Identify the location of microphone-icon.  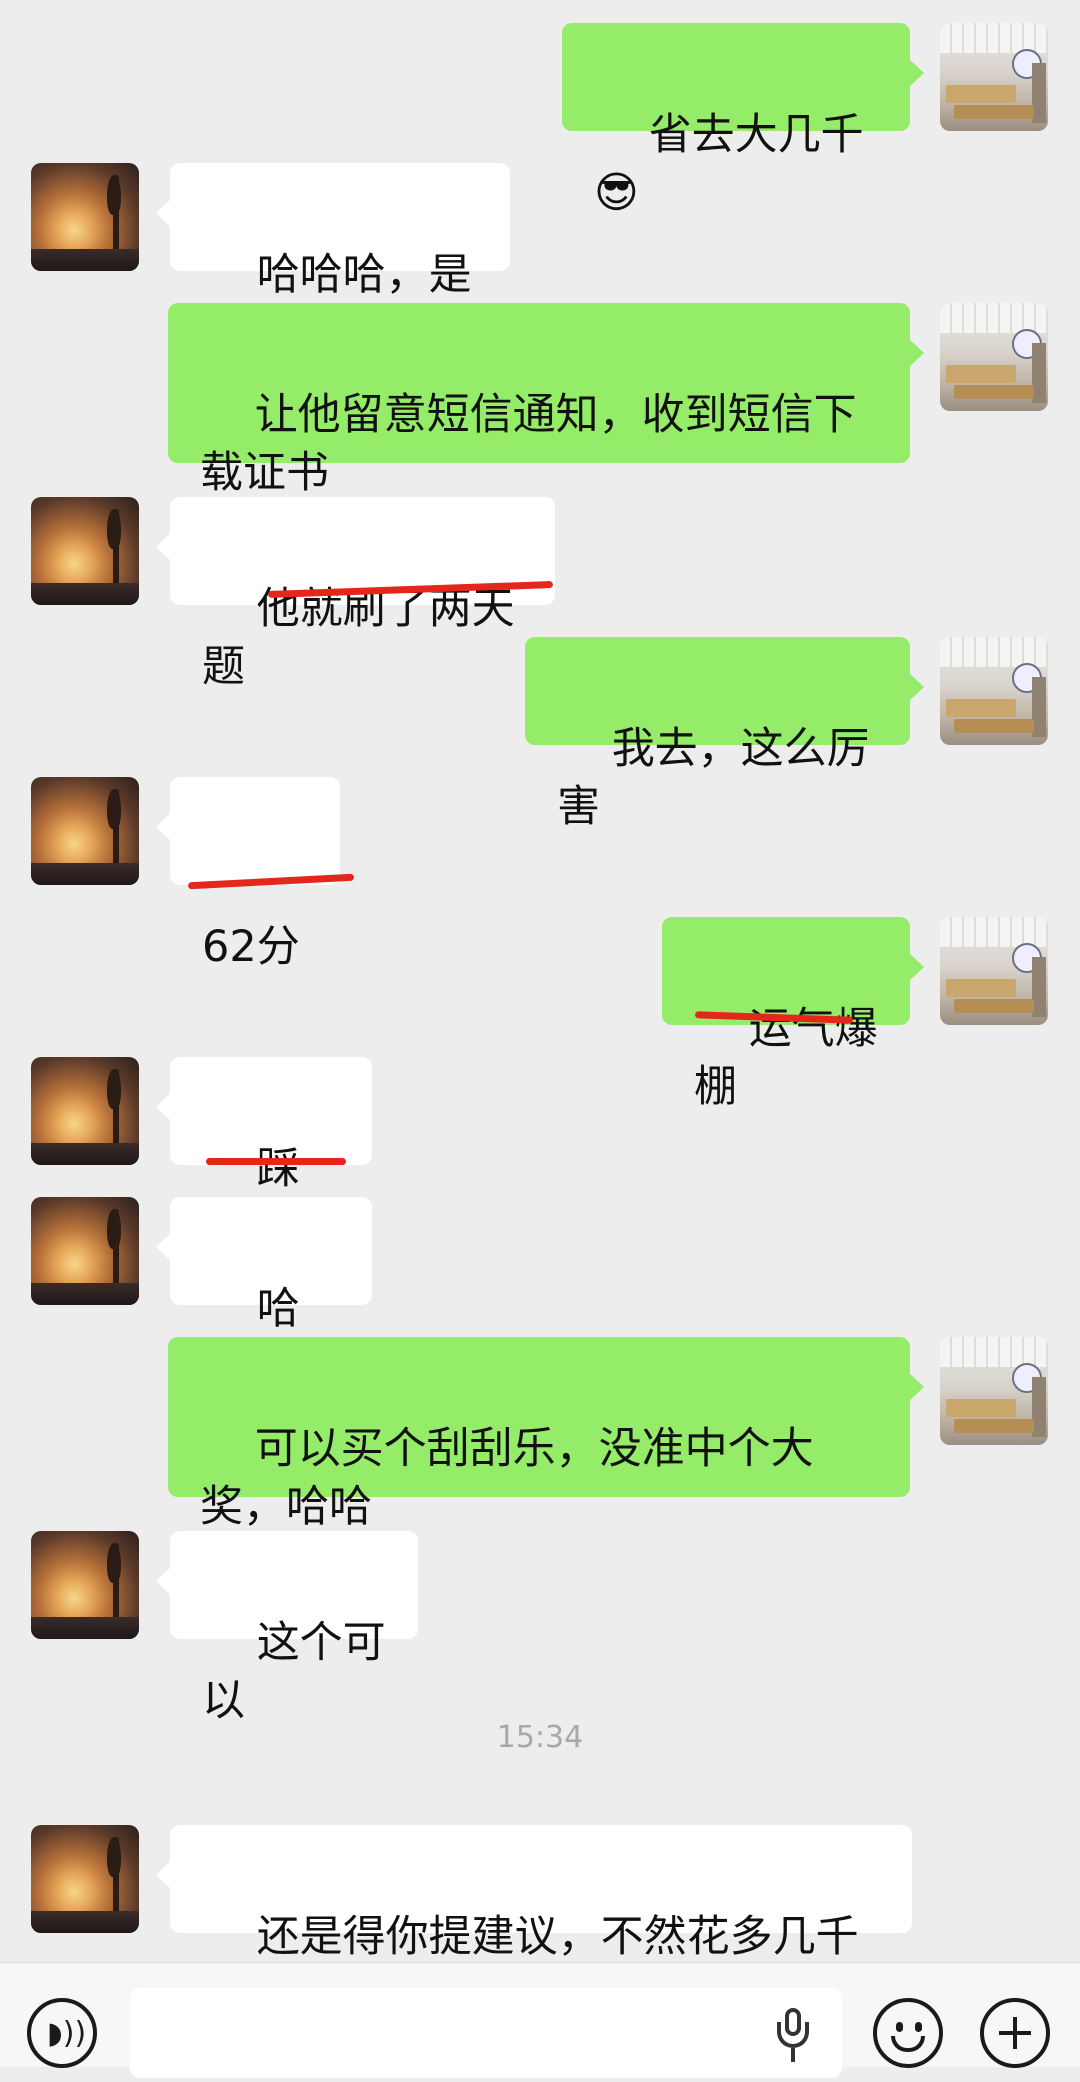
(793, 2038).